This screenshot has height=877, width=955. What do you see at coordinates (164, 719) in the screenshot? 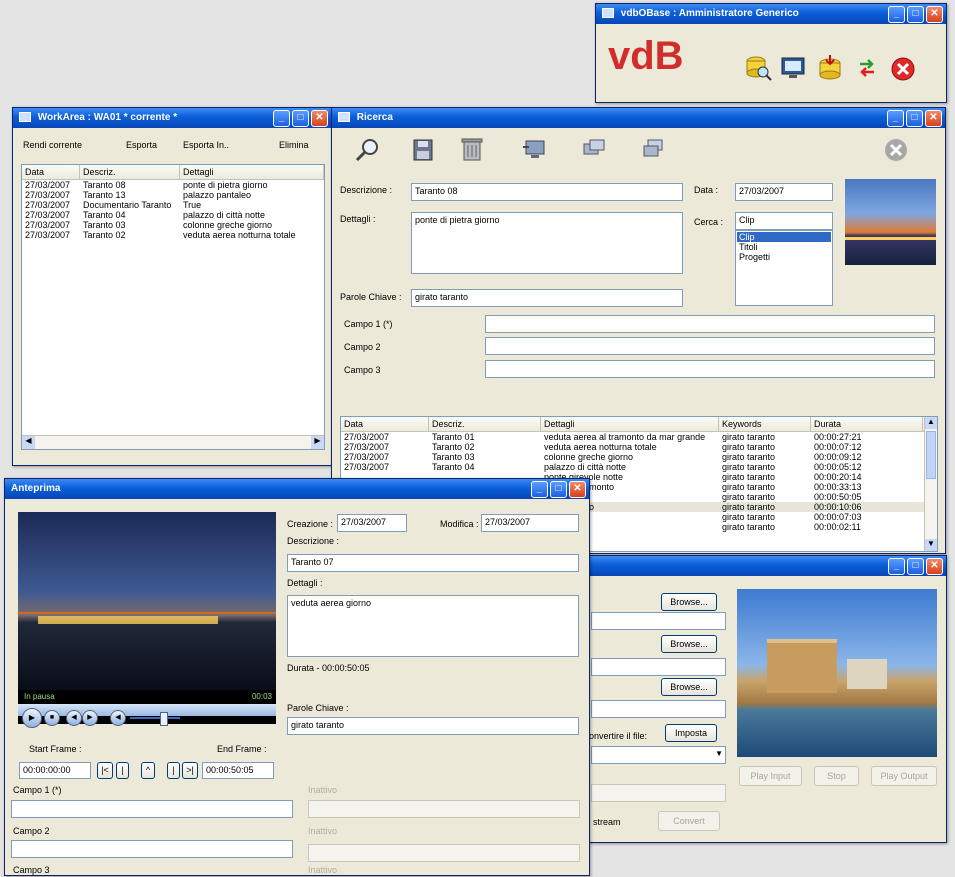
I see `volume-thumb` at bounding box center [164, 719].